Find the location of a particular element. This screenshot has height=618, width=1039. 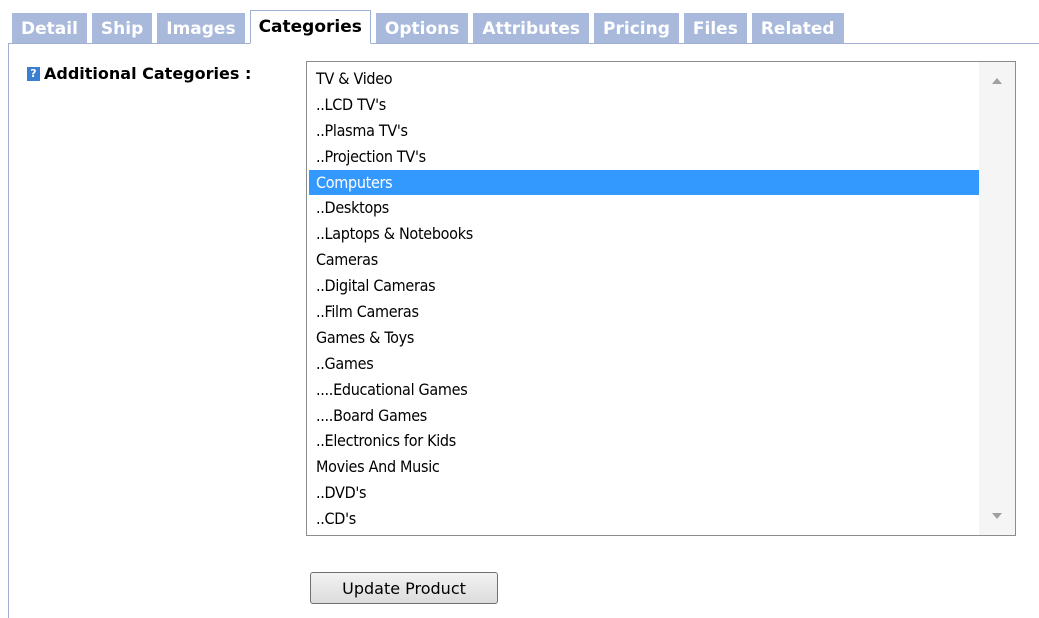

category-option: ..CD's is located at coordinates (644, 519).